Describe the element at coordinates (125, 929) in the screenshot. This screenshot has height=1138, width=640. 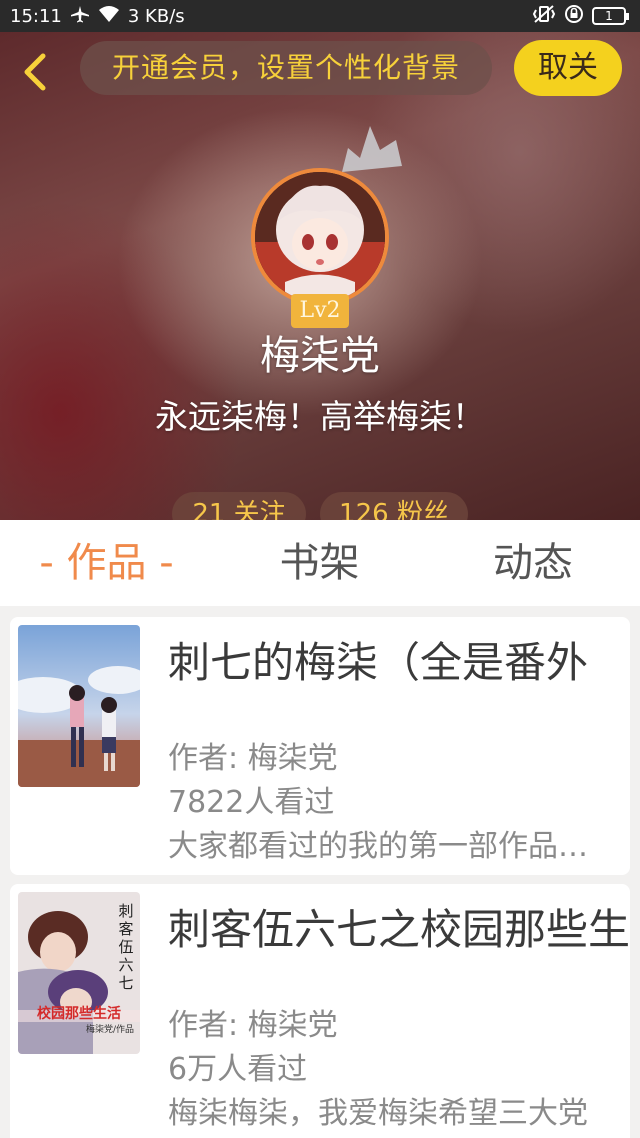
I see `svg-text: 客` at that location.